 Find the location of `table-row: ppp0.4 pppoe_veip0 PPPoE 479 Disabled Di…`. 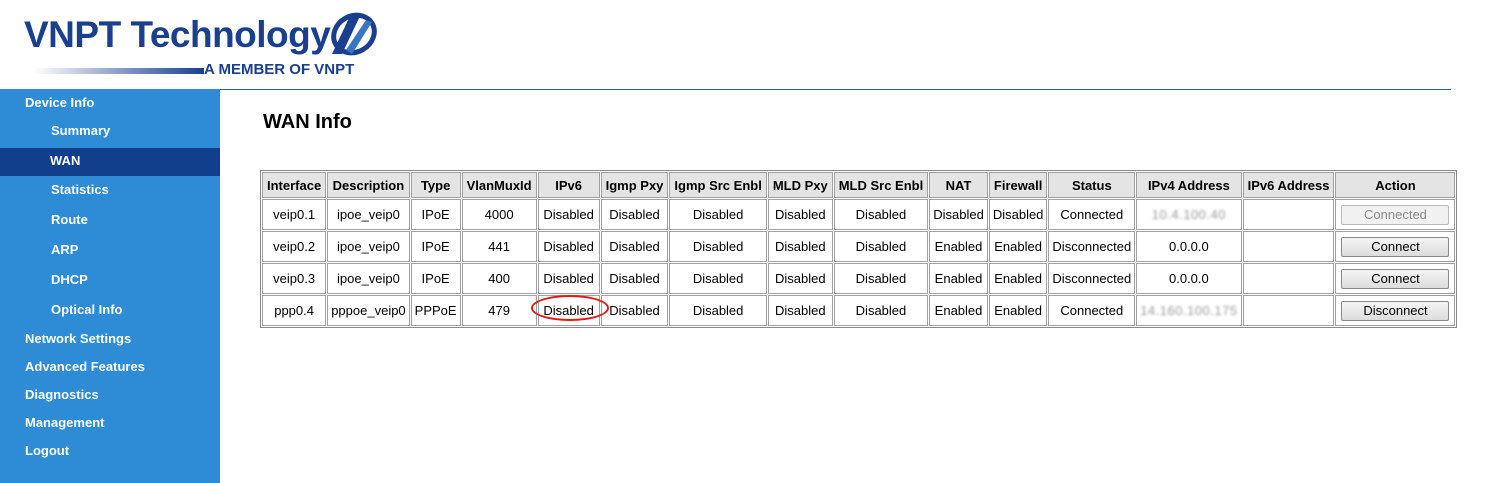

table-row: ppp0.4 pppoe_veip0 PPPoE 479 Disabled Di… is located at coordinates (859, 310).